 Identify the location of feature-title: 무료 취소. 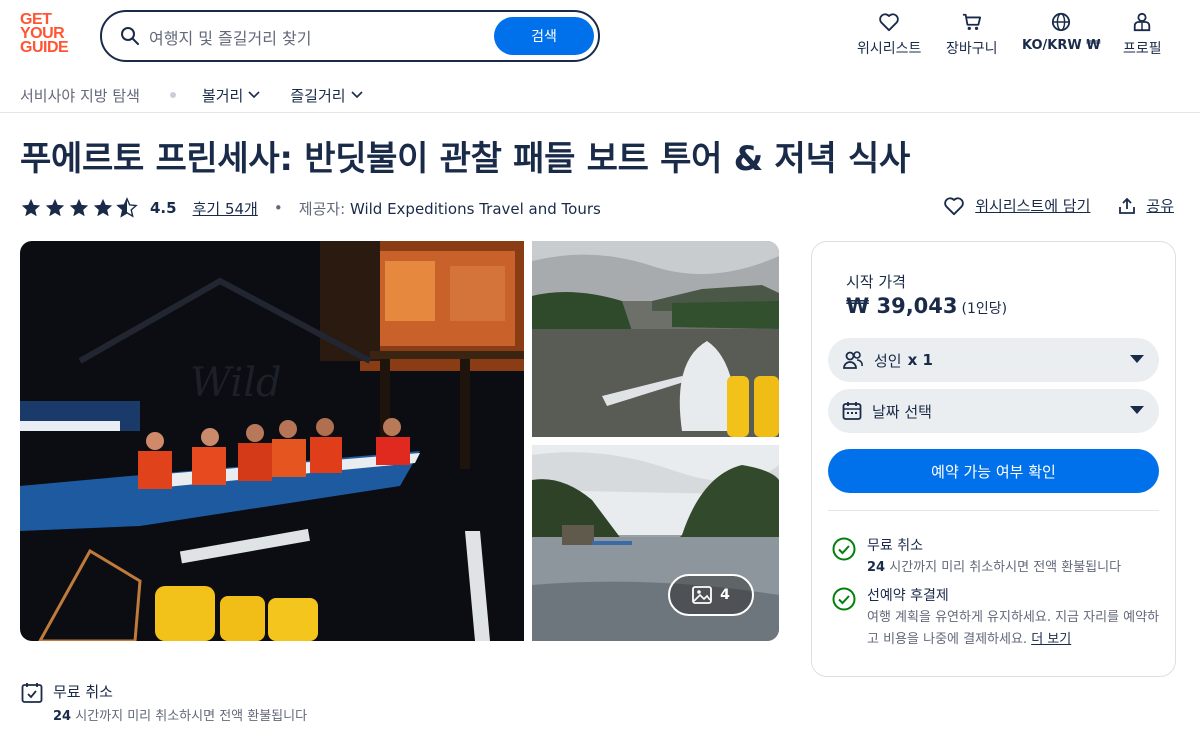
(895, 546).